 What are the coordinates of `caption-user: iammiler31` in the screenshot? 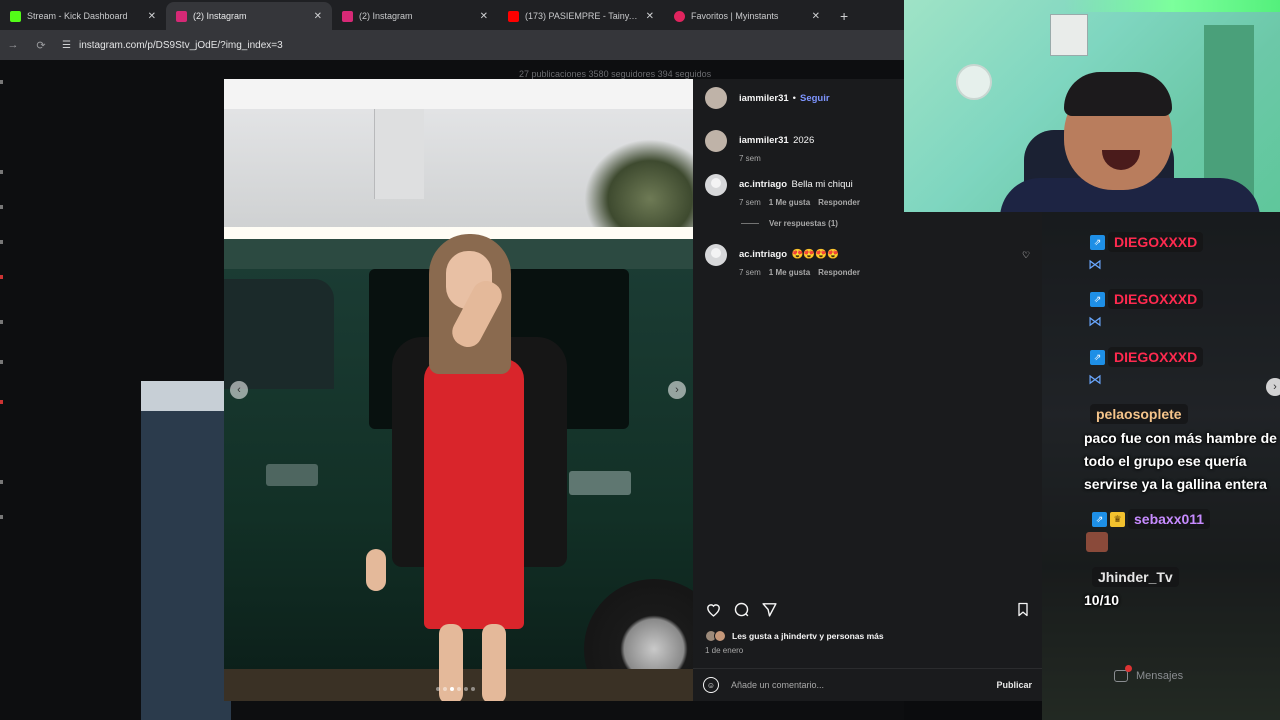 It's located at (764, 140).